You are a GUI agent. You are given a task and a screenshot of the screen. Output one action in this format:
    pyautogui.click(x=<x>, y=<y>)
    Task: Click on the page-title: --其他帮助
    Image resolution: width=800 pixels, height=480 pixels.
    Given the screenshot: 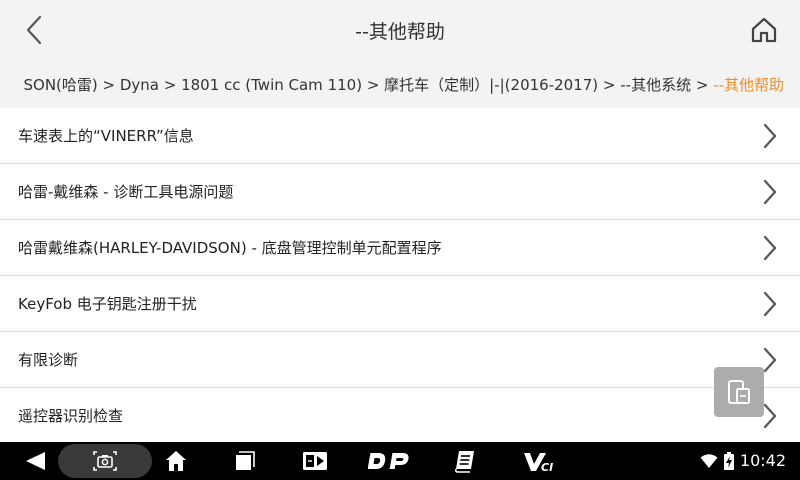 What is the action you would take?
    pyautogui.click(x=400, y=32)
    